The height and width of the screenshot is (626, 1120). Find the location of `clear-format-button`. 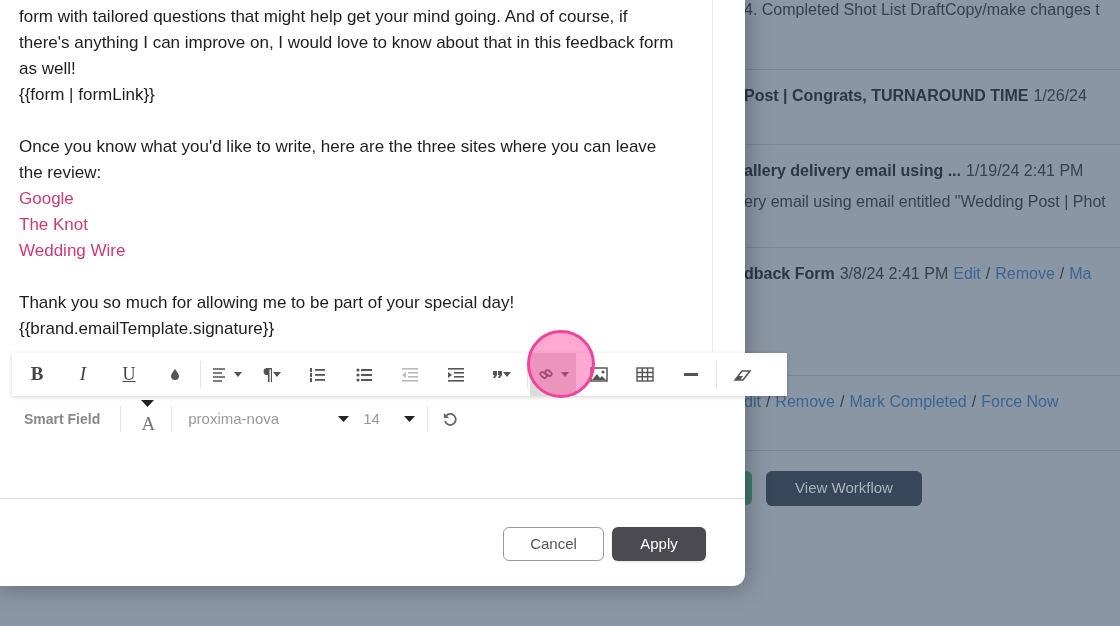

clear-format-button is located at coordinates (742, 374).